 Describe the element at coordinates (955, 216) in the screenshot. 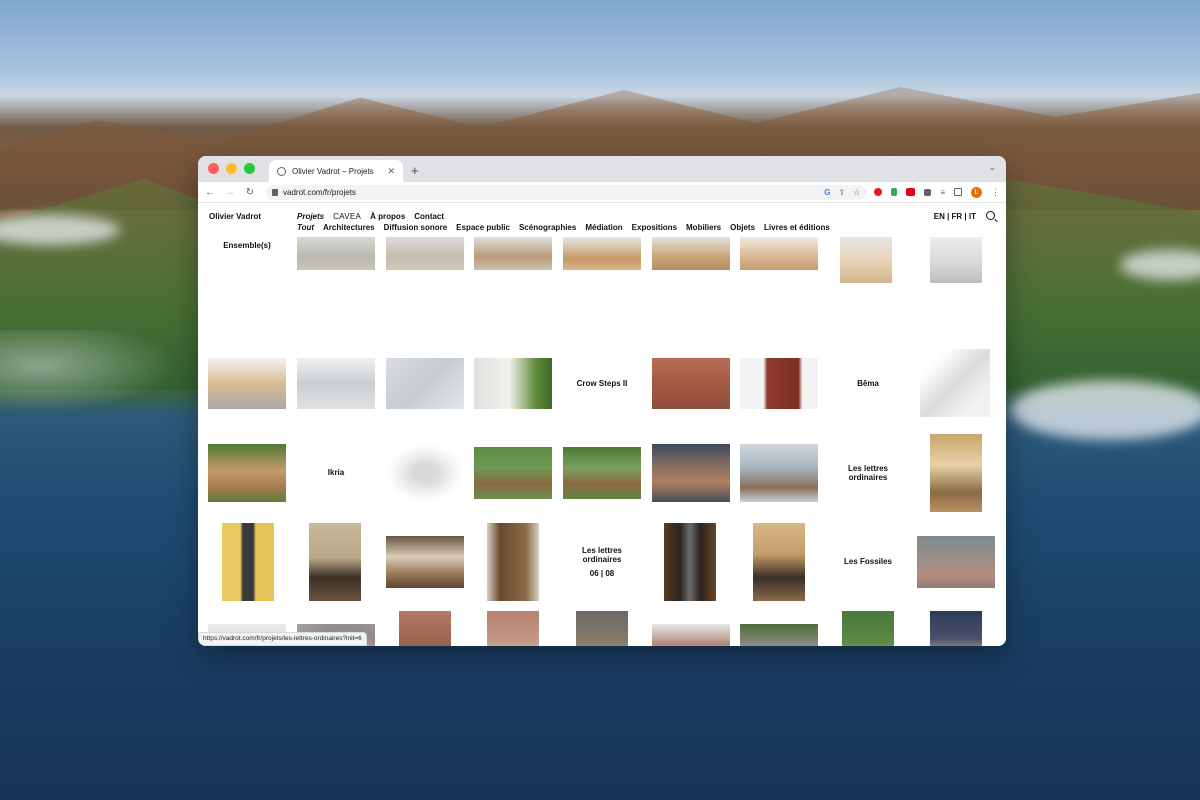

I see `language-switcher: EN | FR | IT` at that location.